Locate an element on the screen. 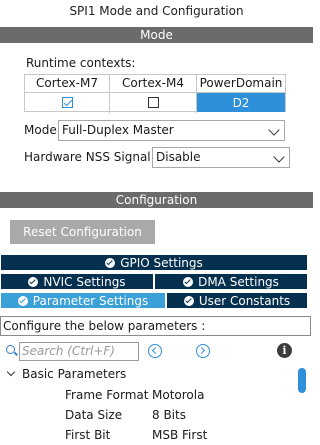 This screenshot has width=320, height=445. cortex-m4-checkbox is located at coordinates (153, 102).